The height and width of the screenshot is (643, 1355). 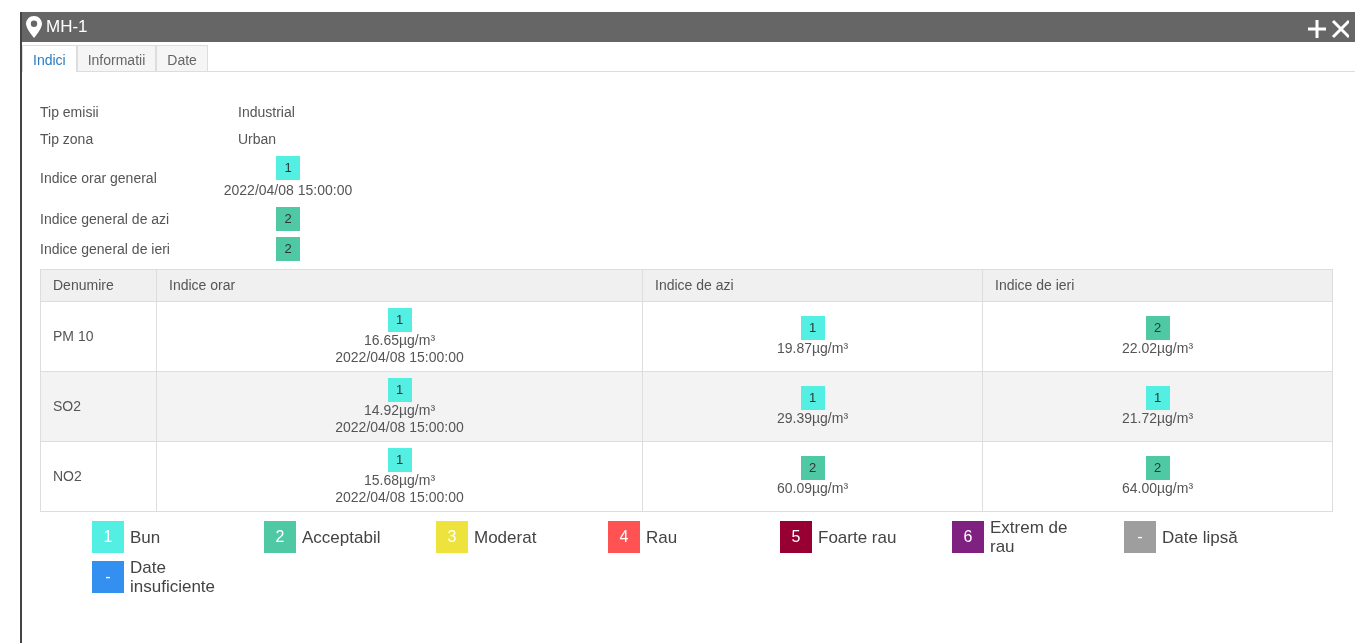 I want to click on tab: Date, so click(x=182, y=58).